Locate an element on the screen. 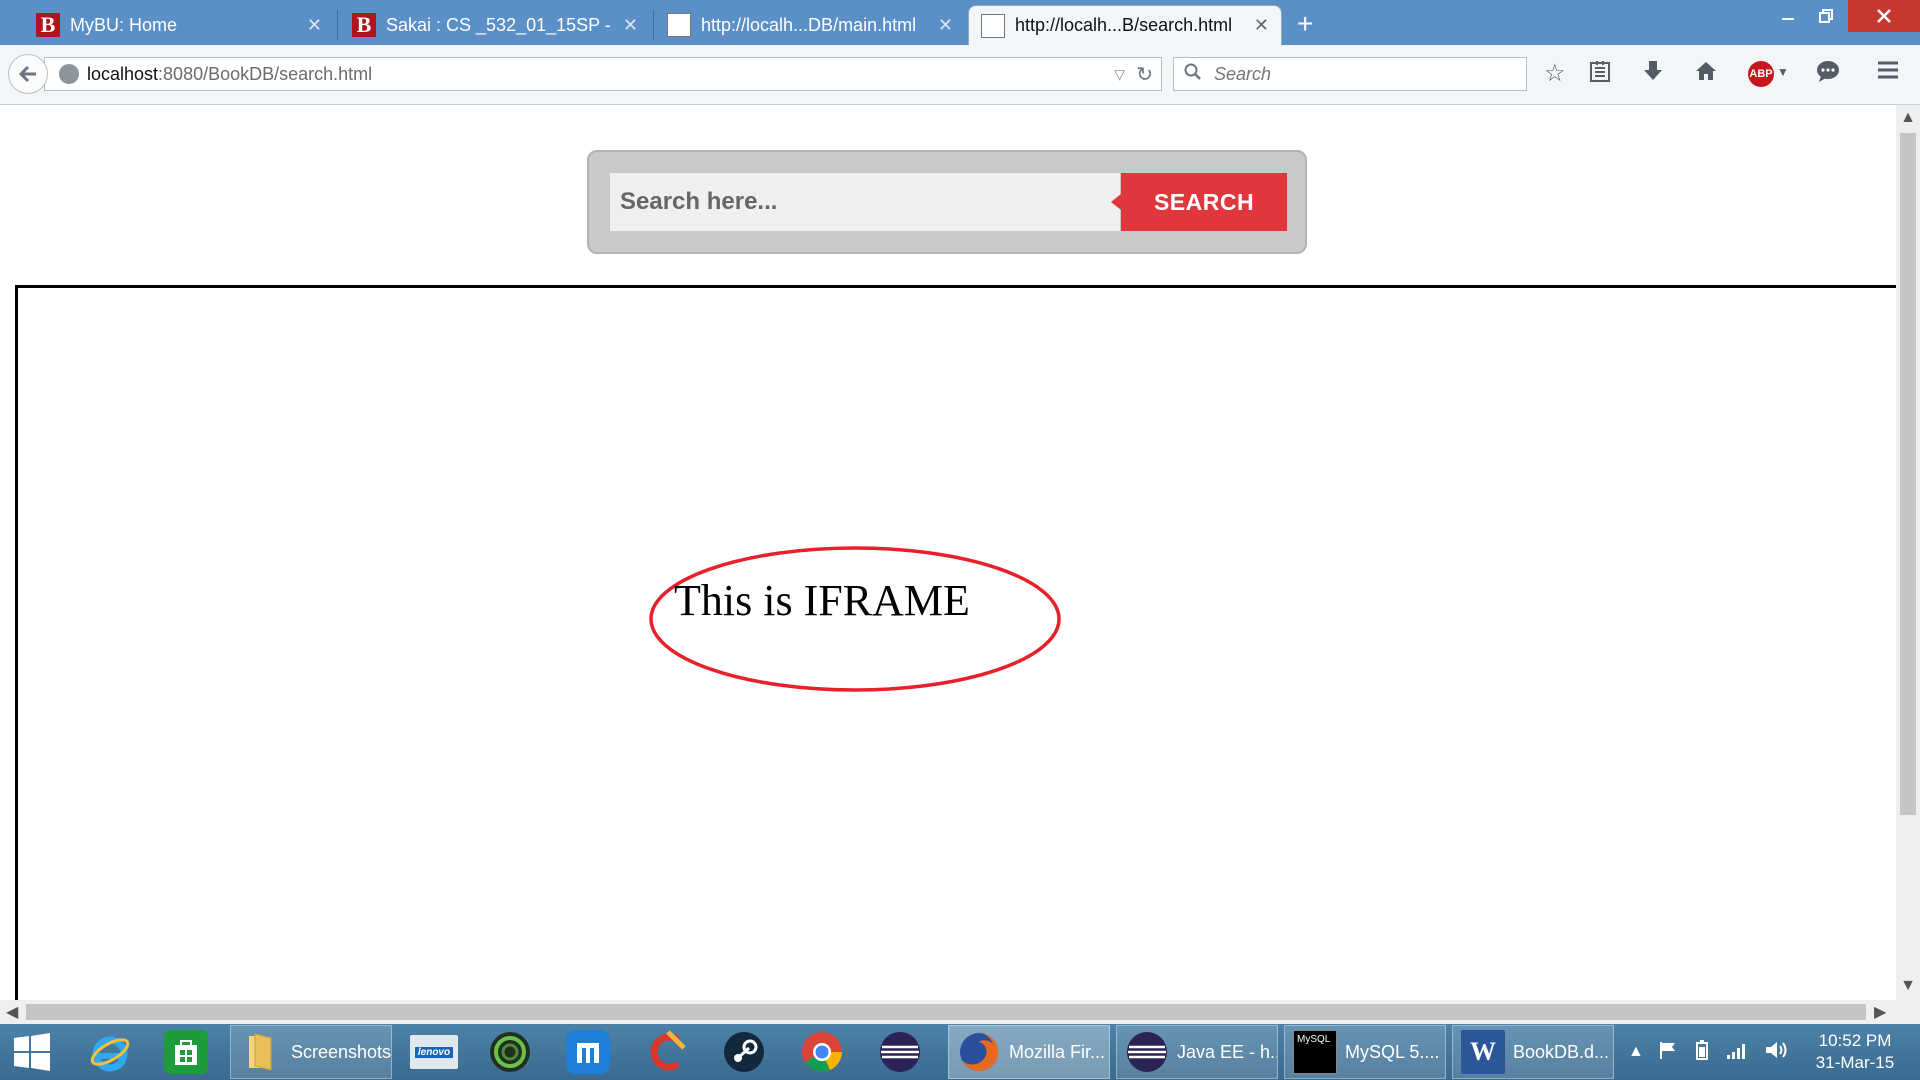 This screenshot has height=1080, width=1920. scroll-down-arrow-icon: ▼ is located at coordinates (1908, 986).